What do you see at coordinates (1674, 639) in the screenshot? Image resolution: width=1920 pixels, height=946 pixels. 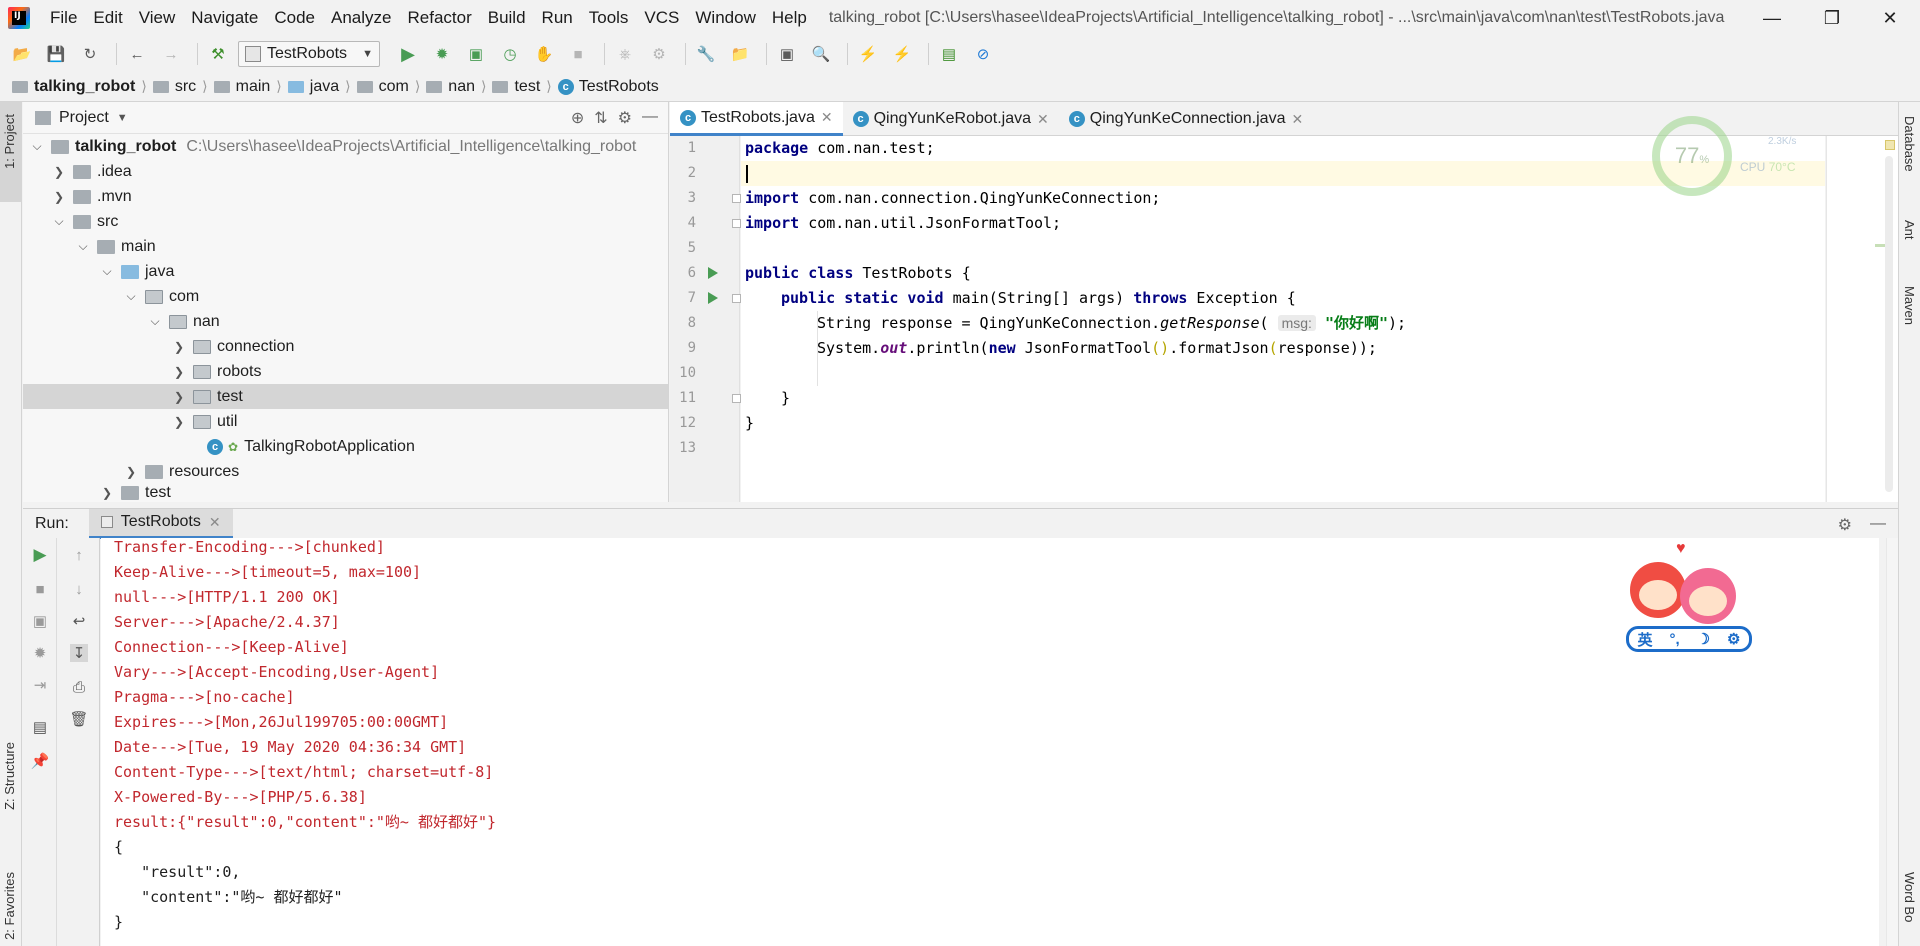 I see `ime-punctuation-icon: °,` at bounding box center [1674, 639].